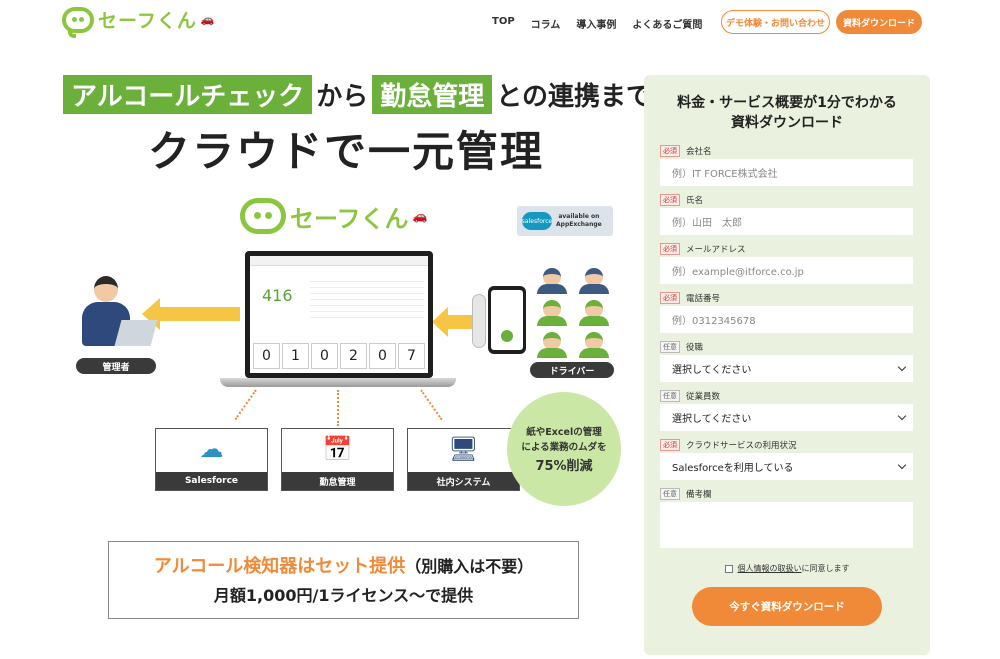  Describe the element at coordinates (211, 449) in the screenshot. I see `cloud-icon: ☁` at that location.